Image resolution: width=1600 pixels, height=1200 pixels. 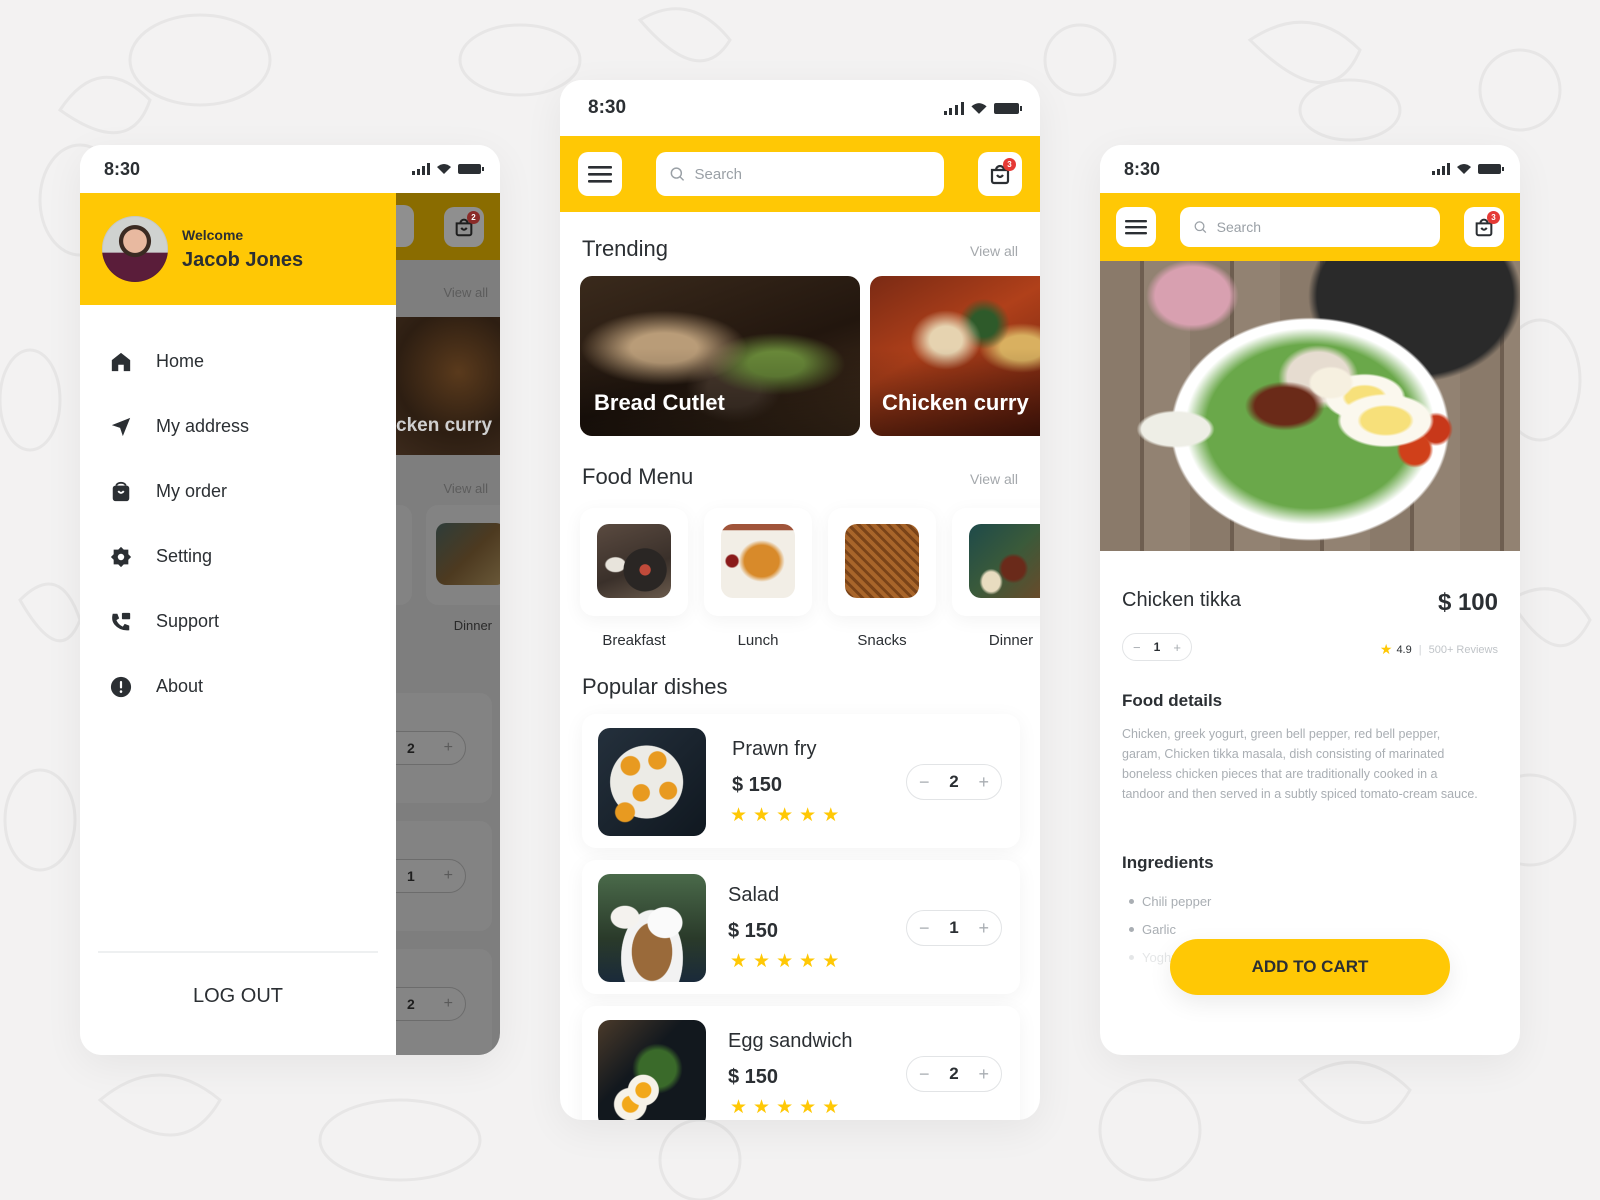 I want to click on drawer-item-label: About, so click(x=180, y=686).